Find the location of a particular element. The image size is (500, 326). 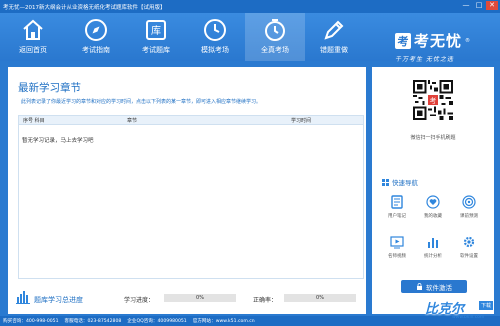

nav-mock-exam-button: 模拟考场 is located at coordinates (215, 37).